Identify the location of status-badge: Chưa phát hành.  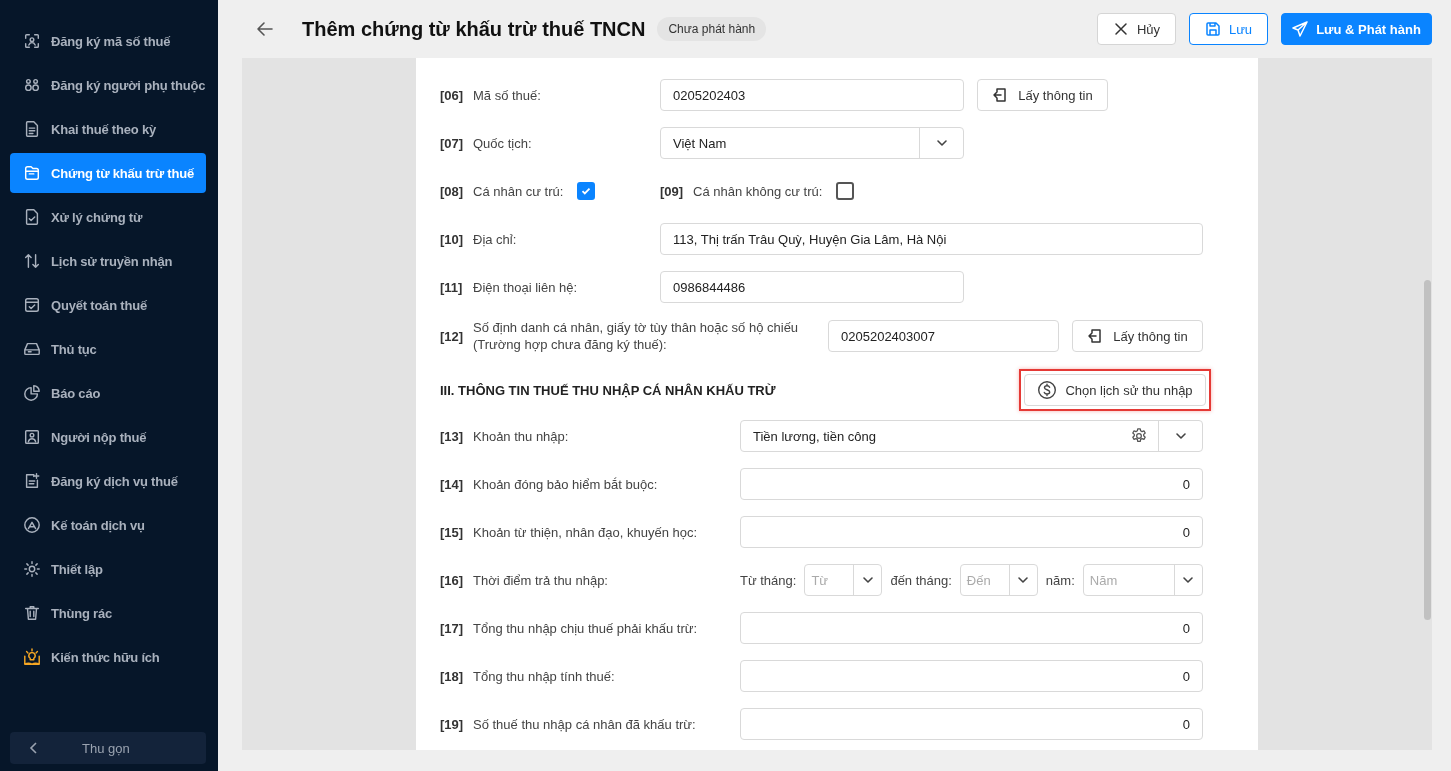
(712, 29).